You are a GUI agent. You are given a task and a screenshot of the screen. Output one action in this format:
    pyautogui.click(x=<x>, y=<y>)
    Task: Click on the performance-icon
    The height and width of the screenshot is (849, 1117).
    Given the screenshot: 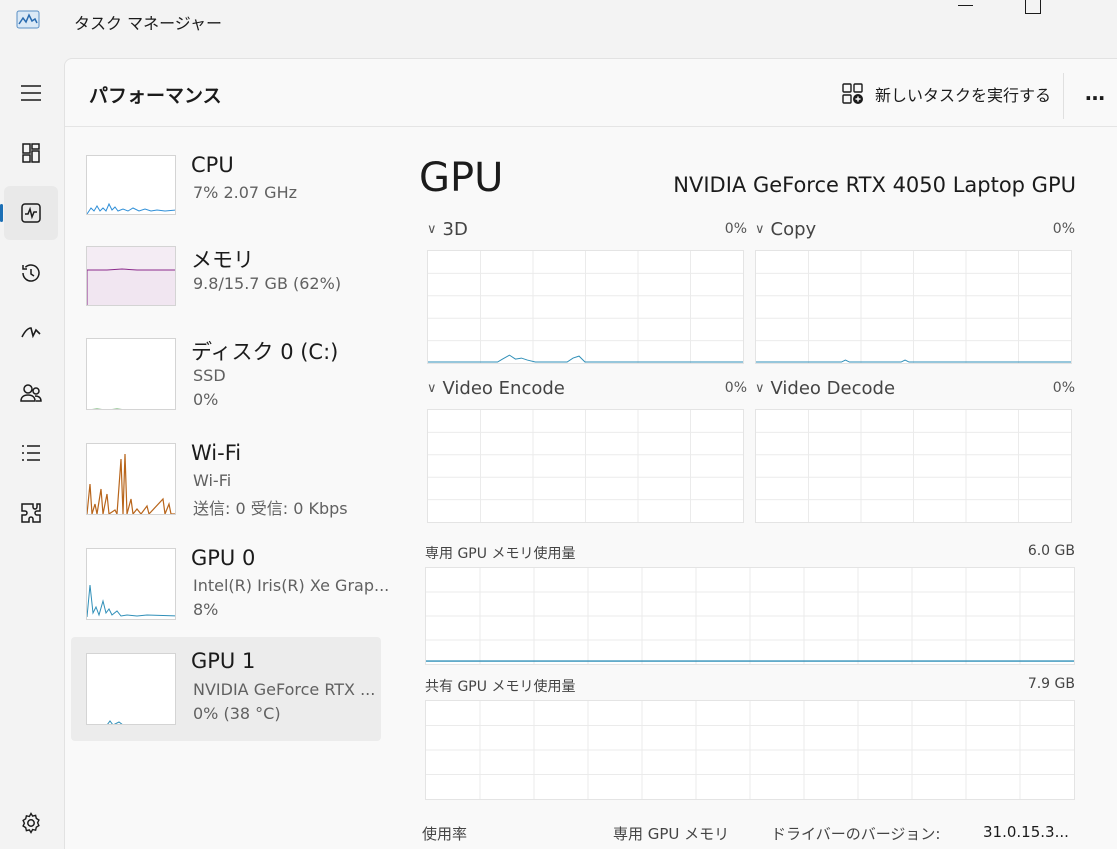 What is the action you would take?
    pyautogui.click(x=31, y=213)
    